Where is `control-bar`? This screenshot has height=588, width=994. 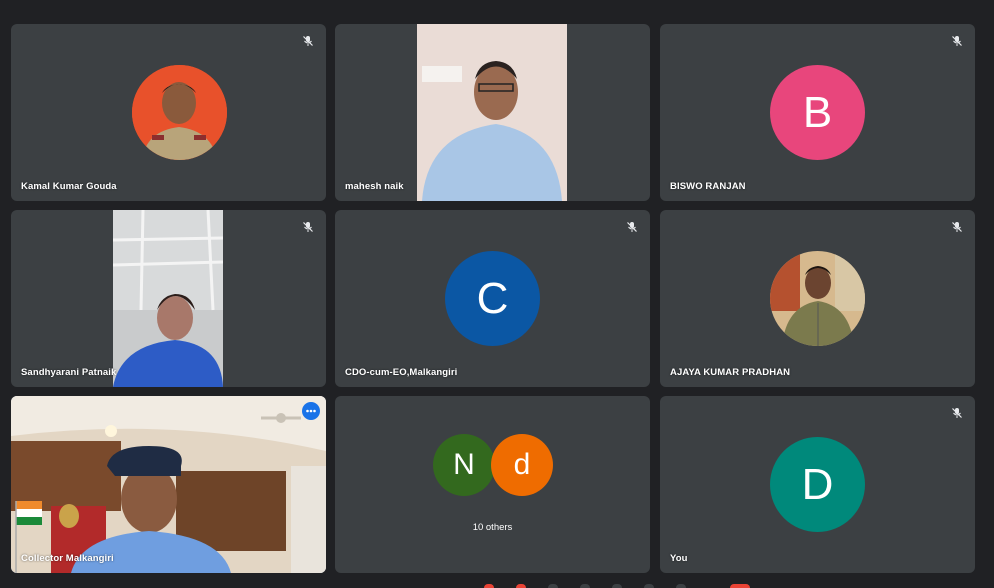
control-bar is located at coordinates (497, 585).